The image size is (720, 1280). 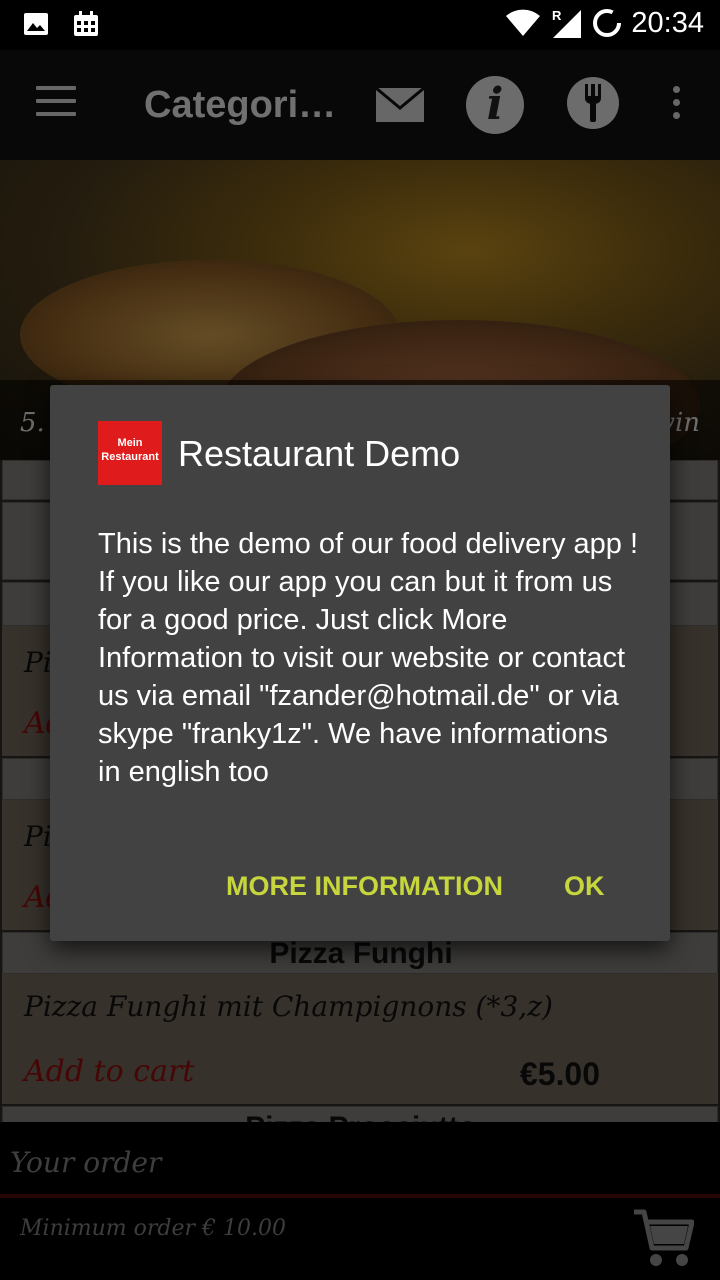 I want to click on app-logo-line1: Mein, so click(x=130, y=443).